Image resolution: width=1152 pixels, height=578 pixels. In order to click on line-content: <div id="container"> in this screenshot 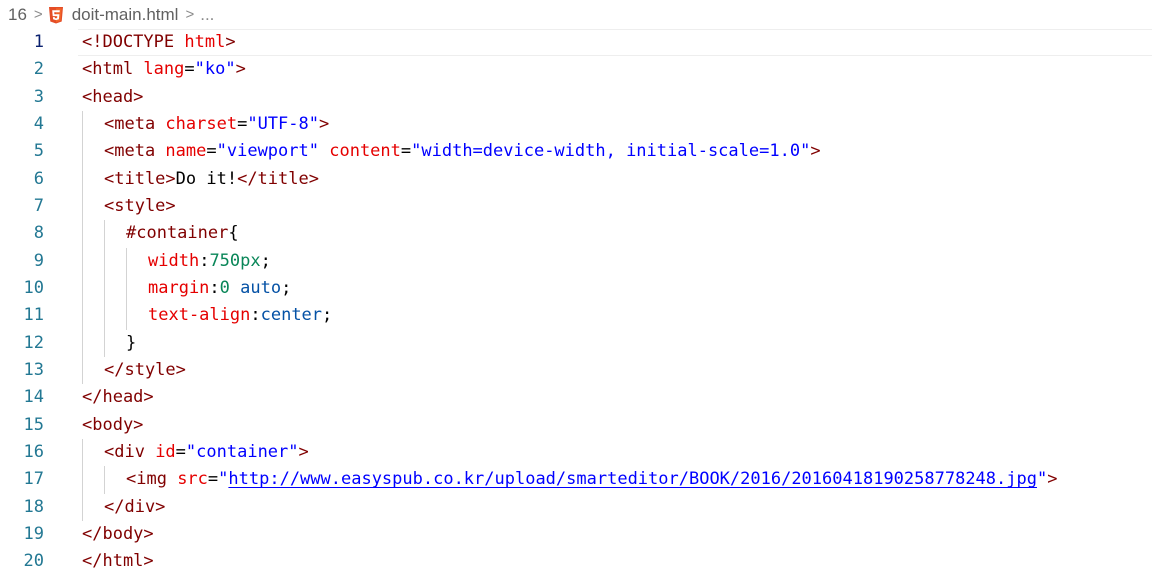, I will do `click(206, 452)`.